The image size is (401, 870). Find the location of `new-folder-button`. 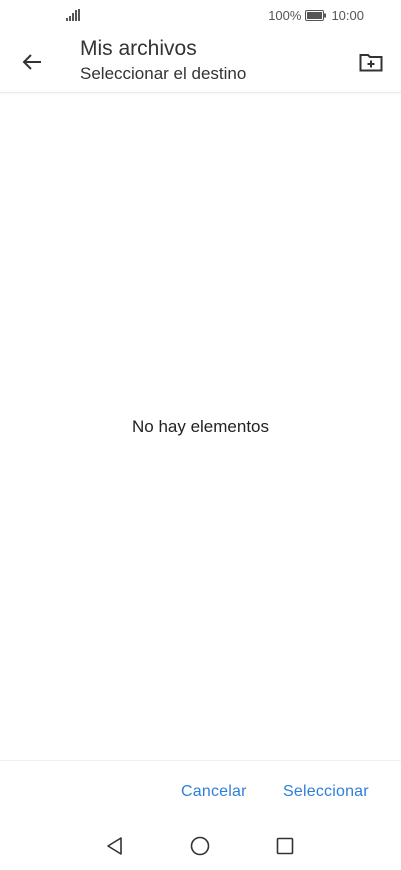

new-folder-button is located at coordinates (371, 62).